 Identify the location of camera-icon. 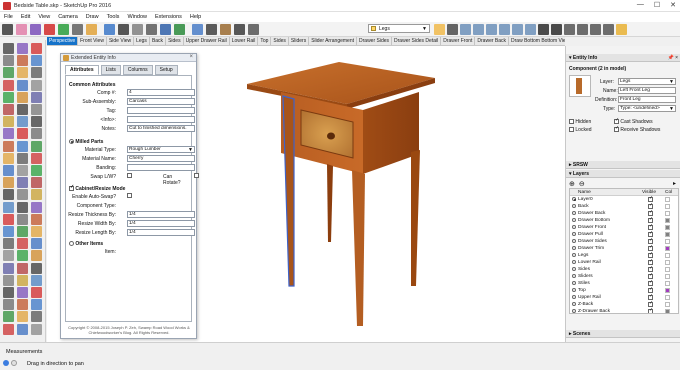
(452, 29).